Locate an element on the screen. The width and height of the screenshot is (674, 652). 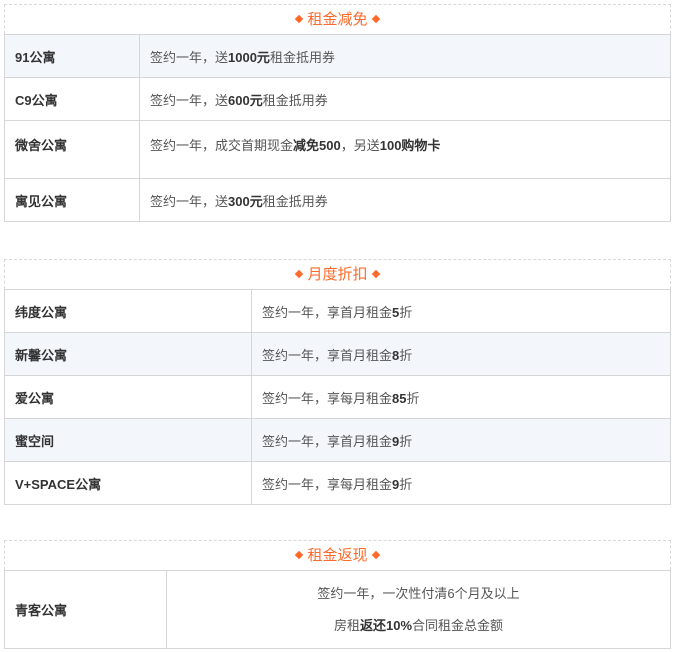
apartment-name: 纬度公寓 is located at coordinates (128, 311).